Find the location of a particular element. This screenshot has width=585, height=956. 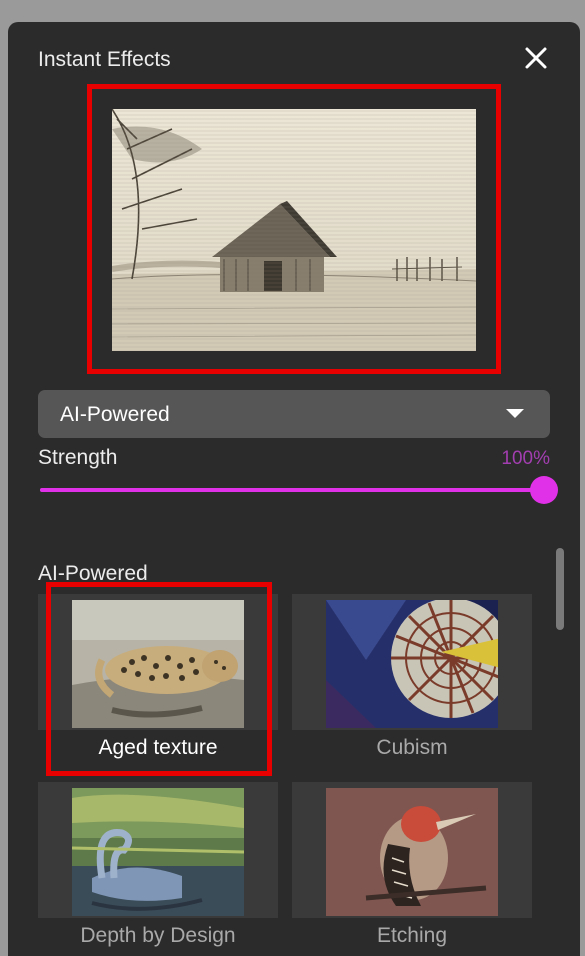

slider-fill is located at coordinates (292, 490).